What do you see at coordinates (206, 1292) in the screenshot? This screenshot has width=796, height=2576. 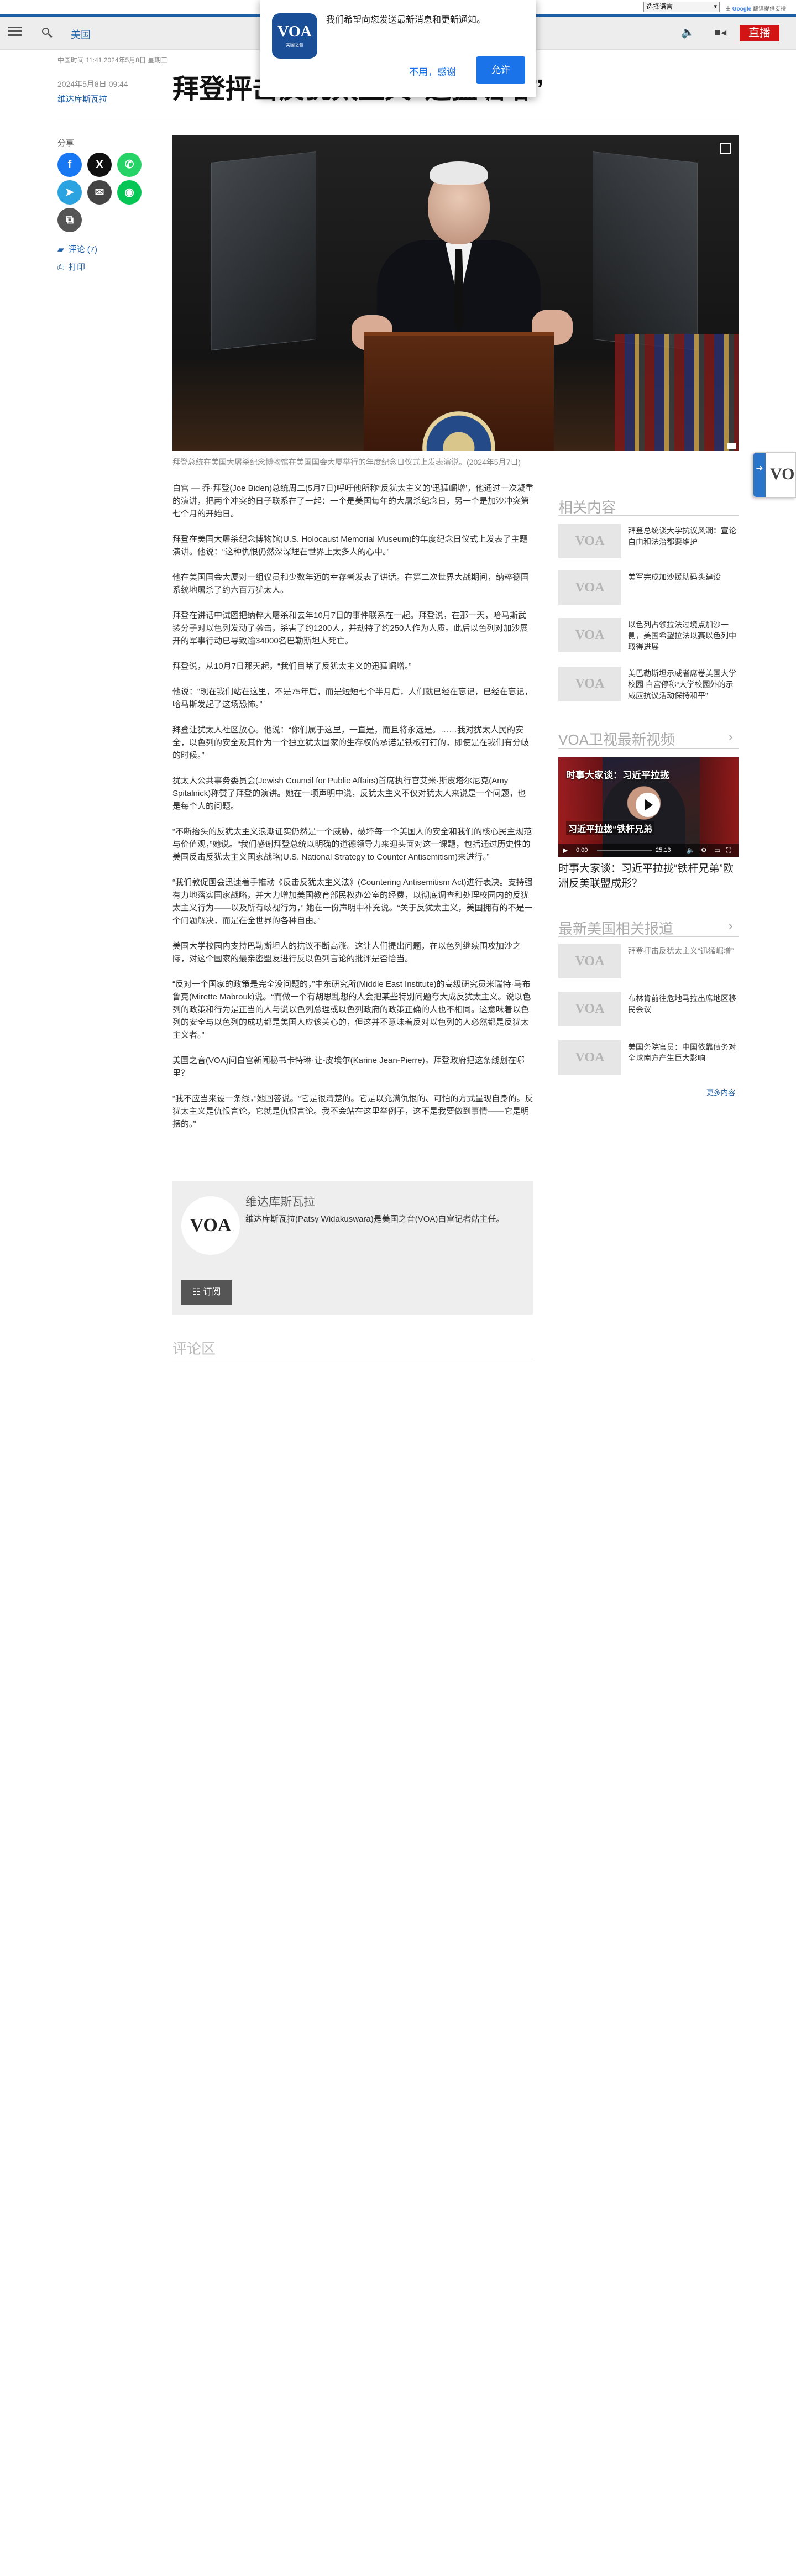 I see `subscribe-button: ☷ 订阅` at bounding box center [206, 1292].